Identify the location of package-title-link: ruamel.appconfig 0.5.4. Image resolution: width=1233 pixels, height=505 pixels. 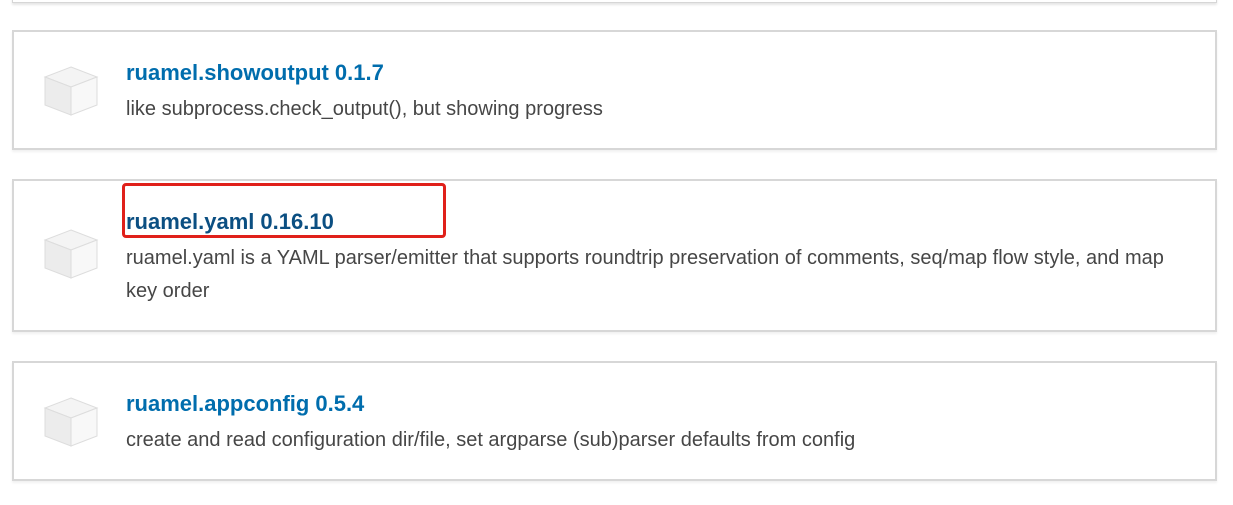
(245, 404).